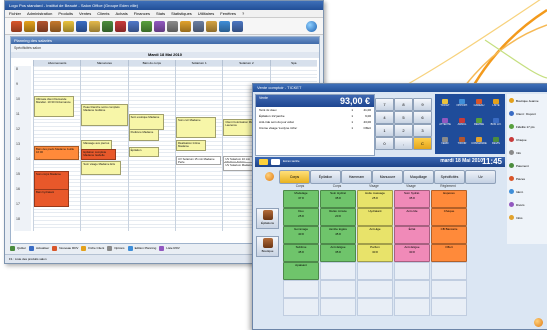  What do you see at coordinates (146, 26) in the screenshot?
I see `money-icon` at bounding box center [146, 26].